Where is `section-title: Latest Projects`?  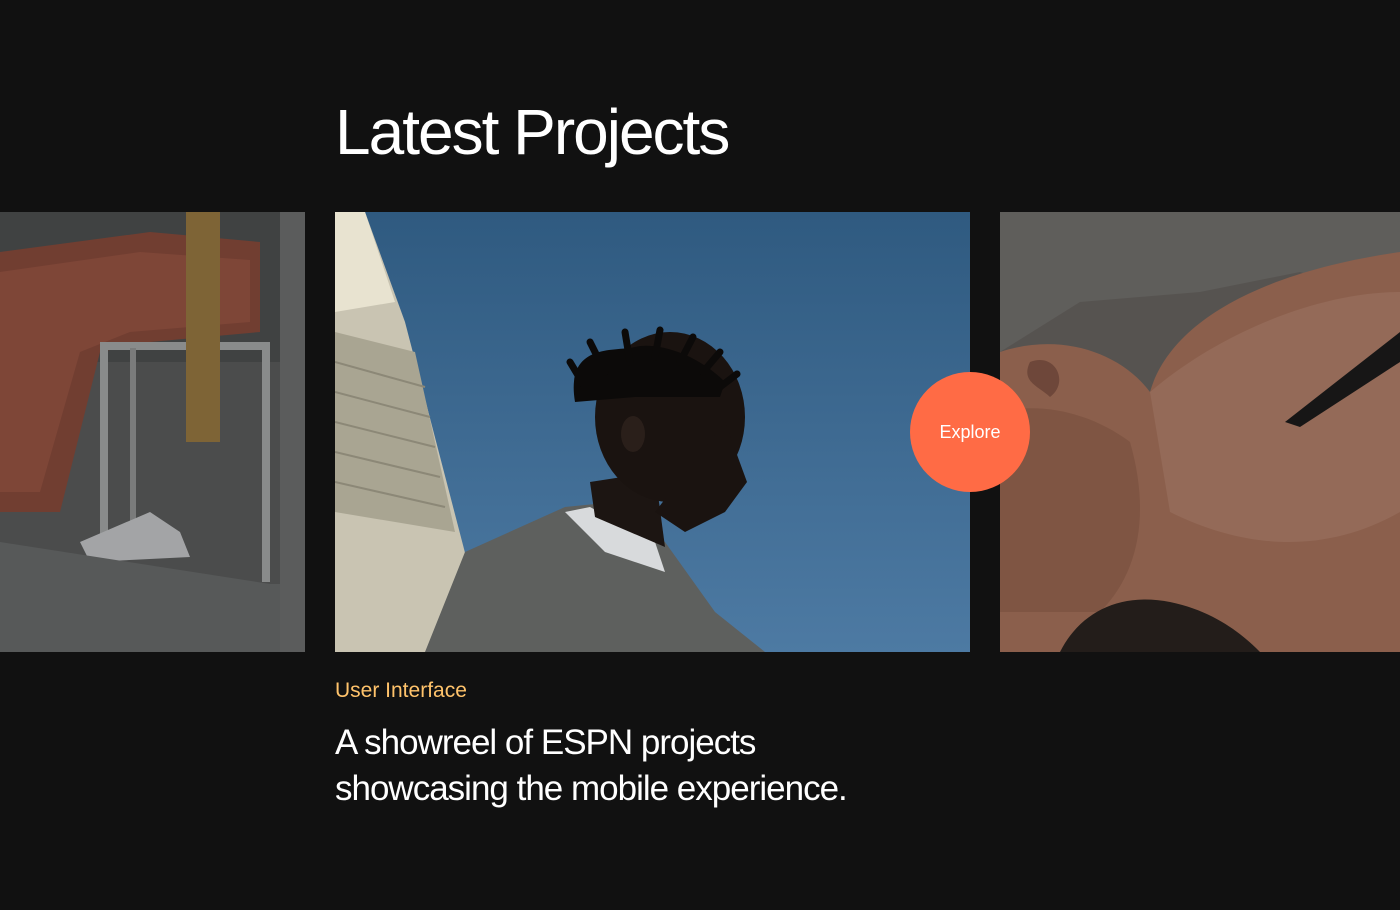 section-title: Latest Projects is located at coordinates (532, 132).